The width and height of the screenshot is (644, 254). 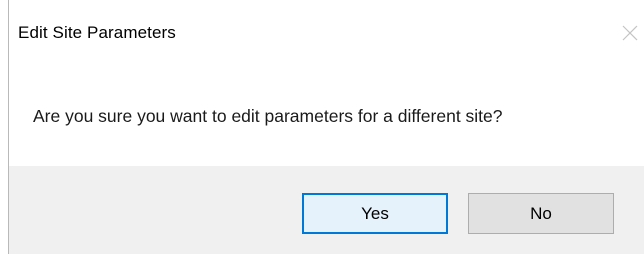 I want to click on close-icon, so click(x=630, y=33).